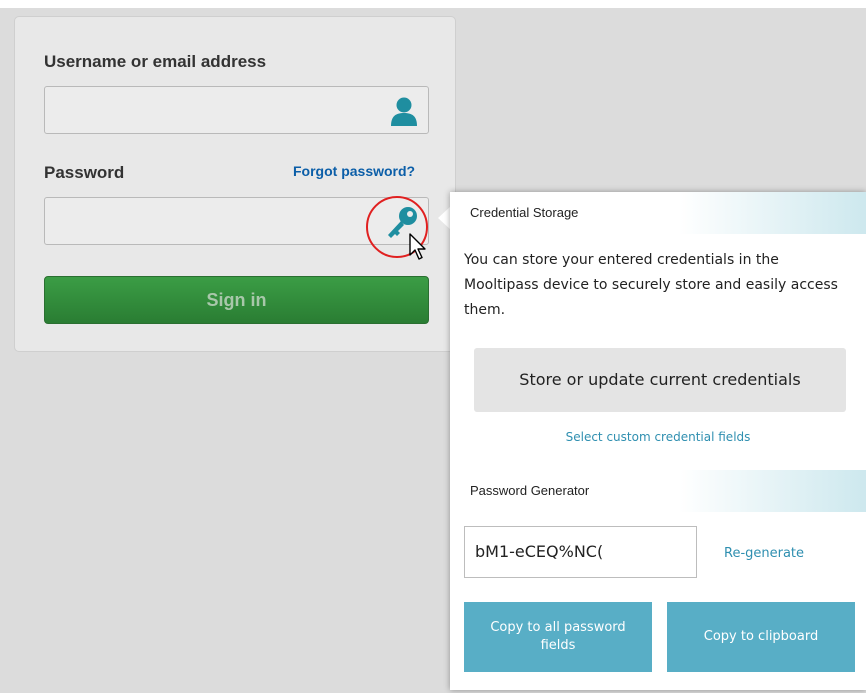  What do you see at coordinates (658, 491) in the screenshot?
I see `password-generator-header: Password Generator` at bounding box center [658, 491].